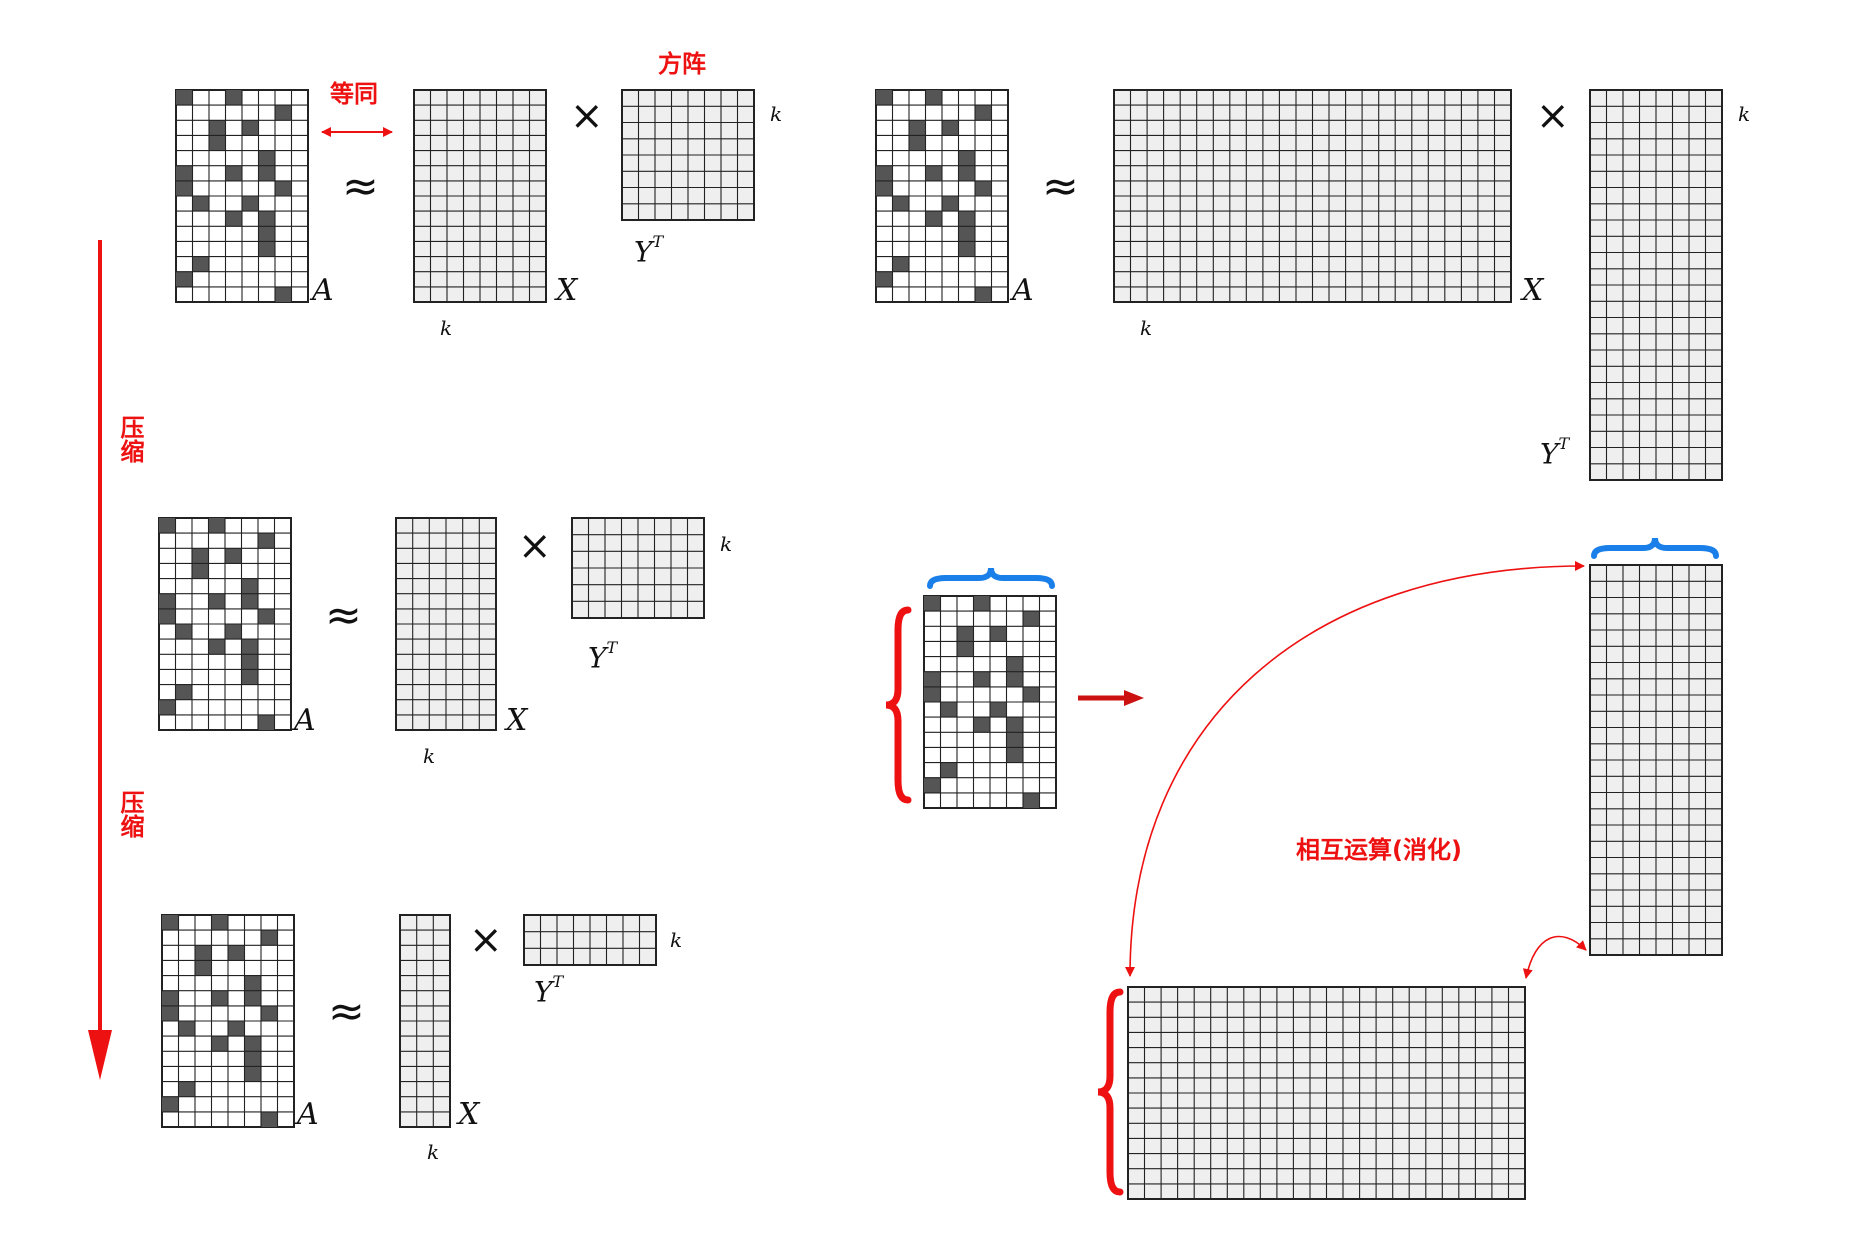 The image size is (1867, 1259). I want to click on small-connector-arrow, so click(1554, 957).